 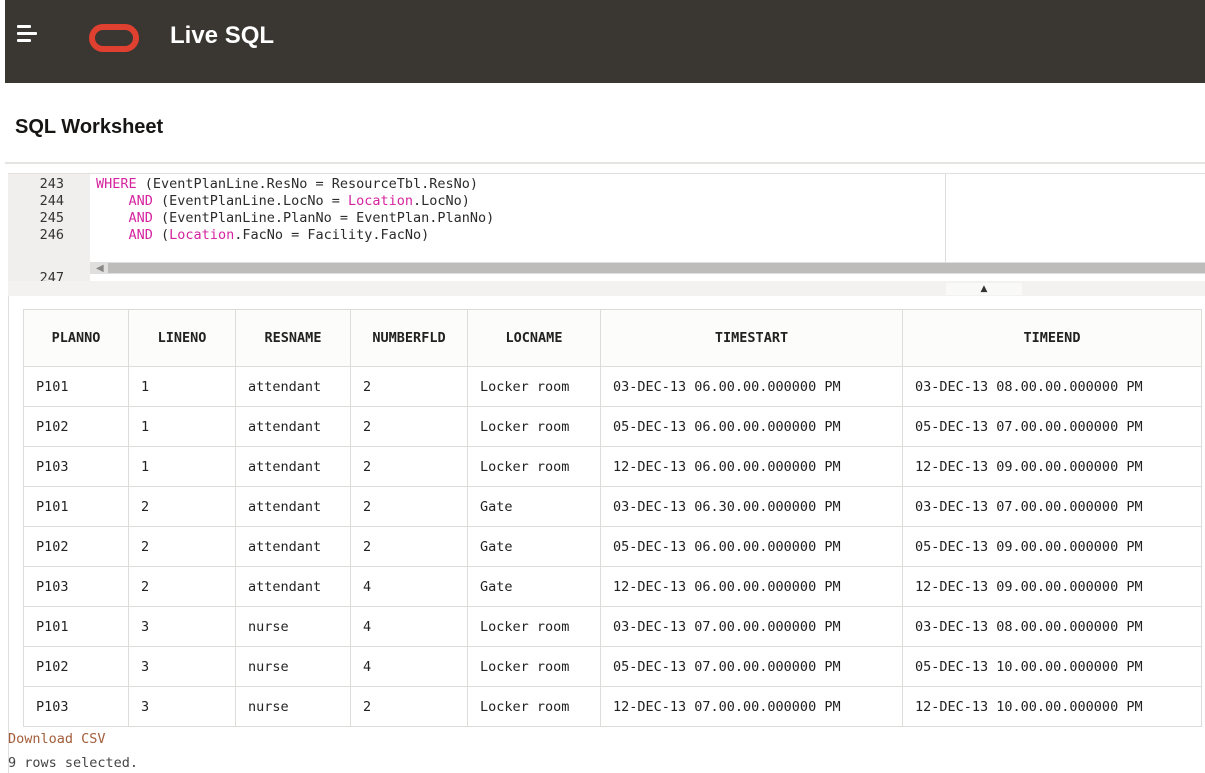 What do you see at coordinates (222, 35) in the screenshot?
I see `app-title: Live SQL` at bounding box center [222, 35].